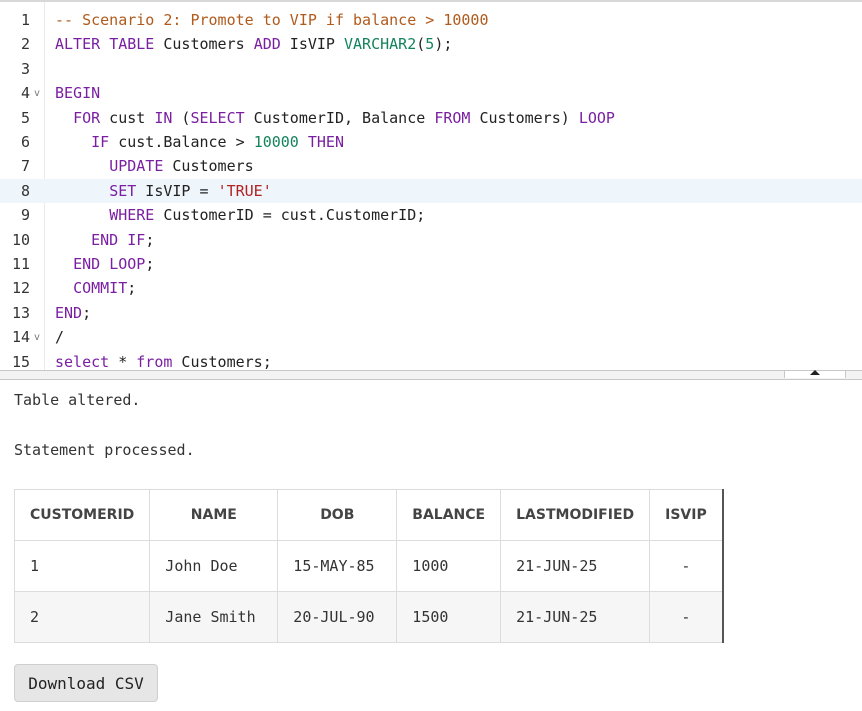 This screenshot has width=862, height=711. I want to click on cell-name: Jane Smith, so click(214, 617).